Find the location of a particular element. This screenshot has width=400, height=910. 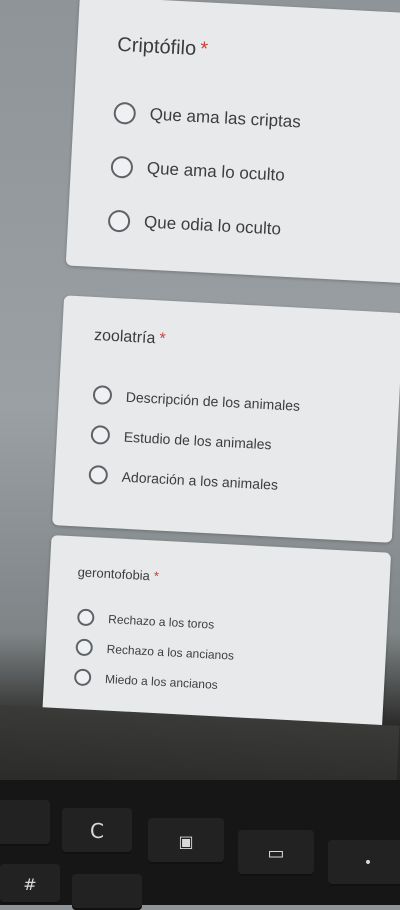

key is located at coordinates (25, 823).